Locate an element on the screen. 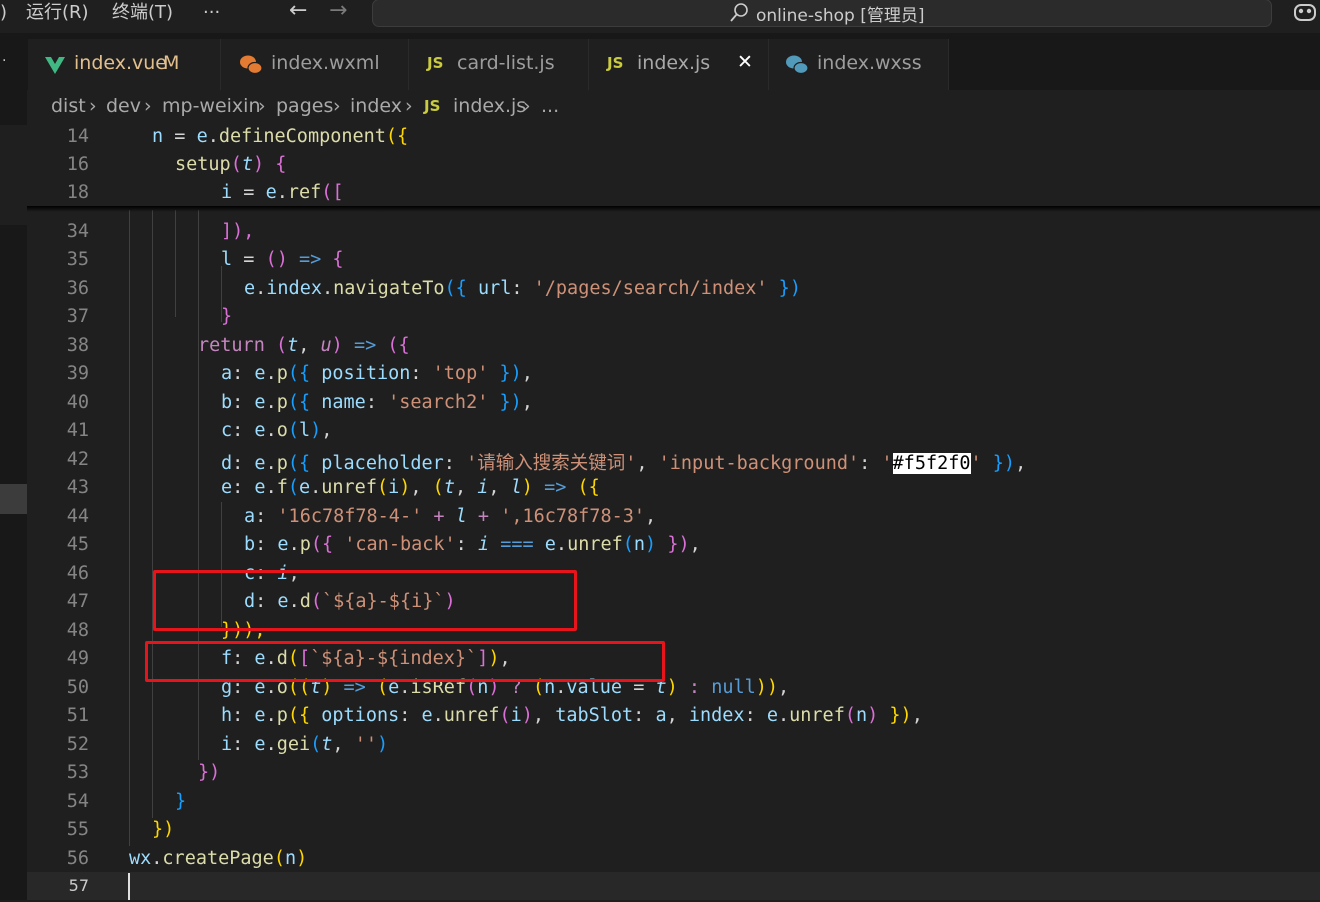  copilot-icon is located at coordinates (1305, 12).